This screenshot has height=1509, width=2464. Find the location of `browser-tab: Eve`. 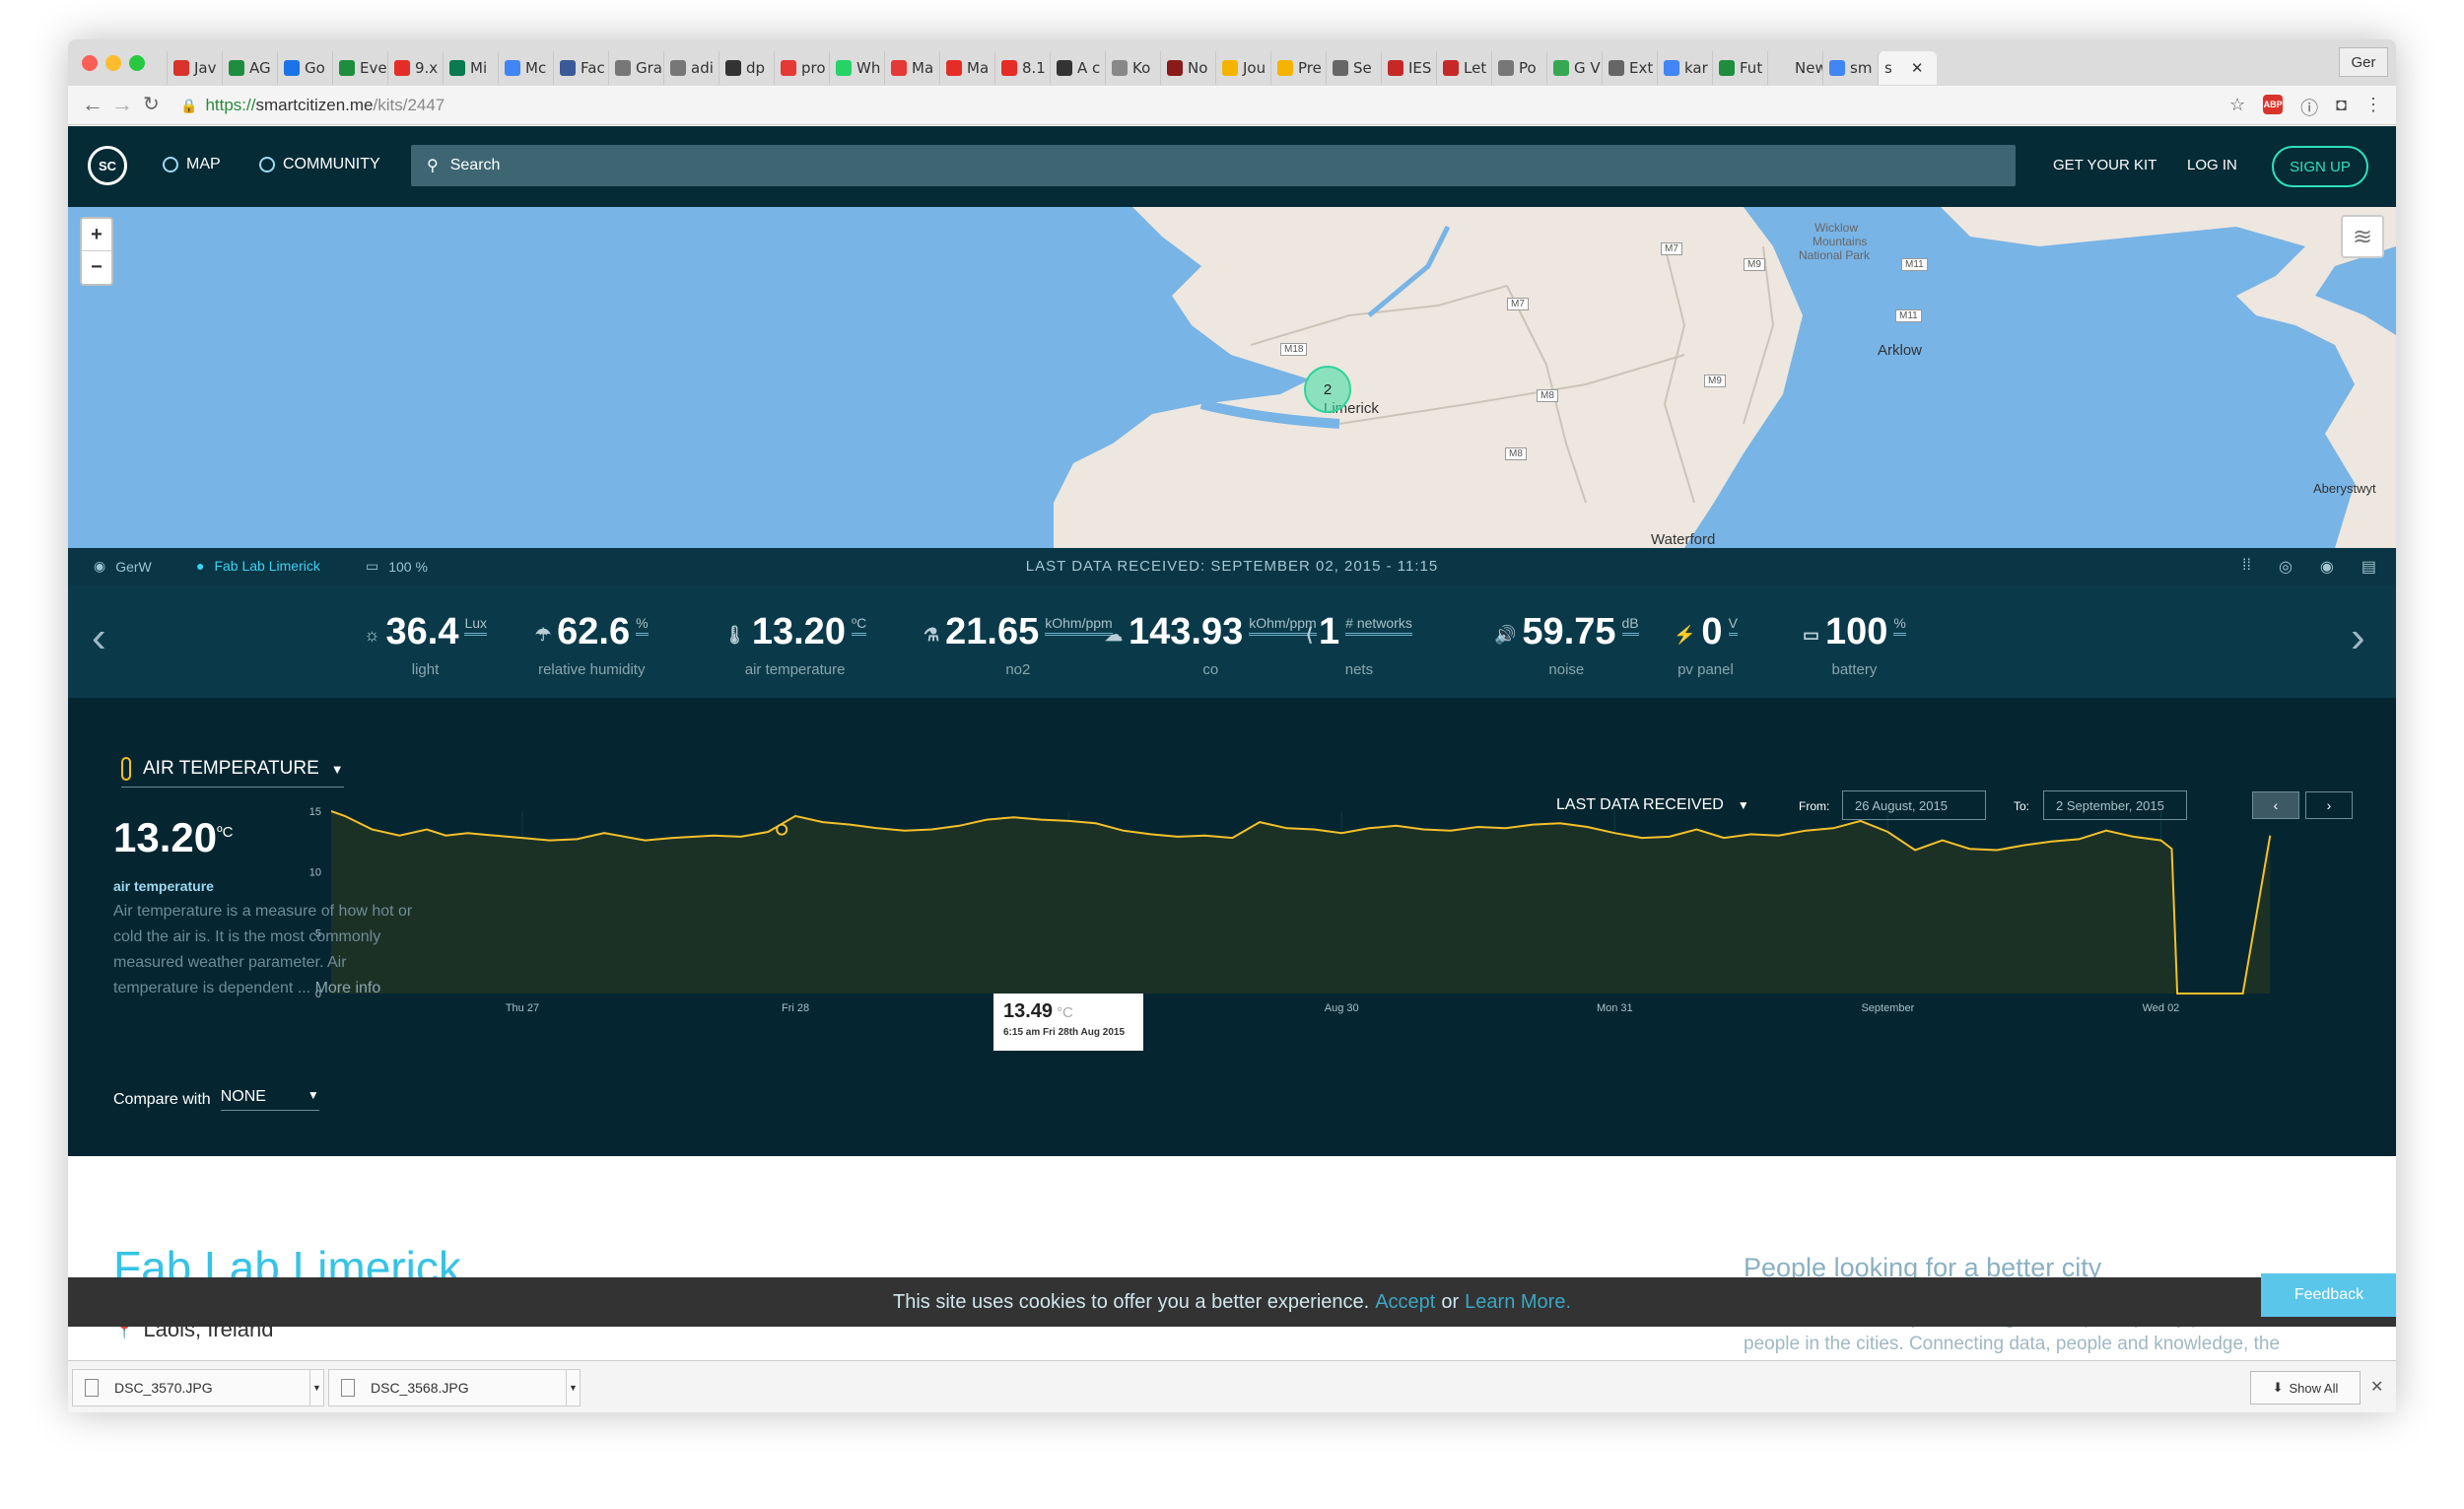

browser-tab: Eve is located at coordinates (359, 68).